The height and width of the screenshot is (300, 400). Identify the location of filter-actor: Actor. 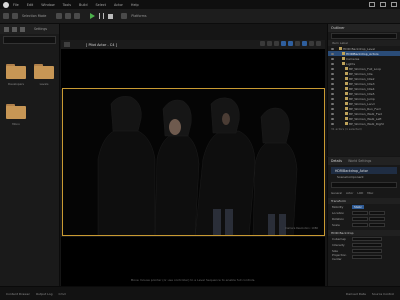
(349, 193).